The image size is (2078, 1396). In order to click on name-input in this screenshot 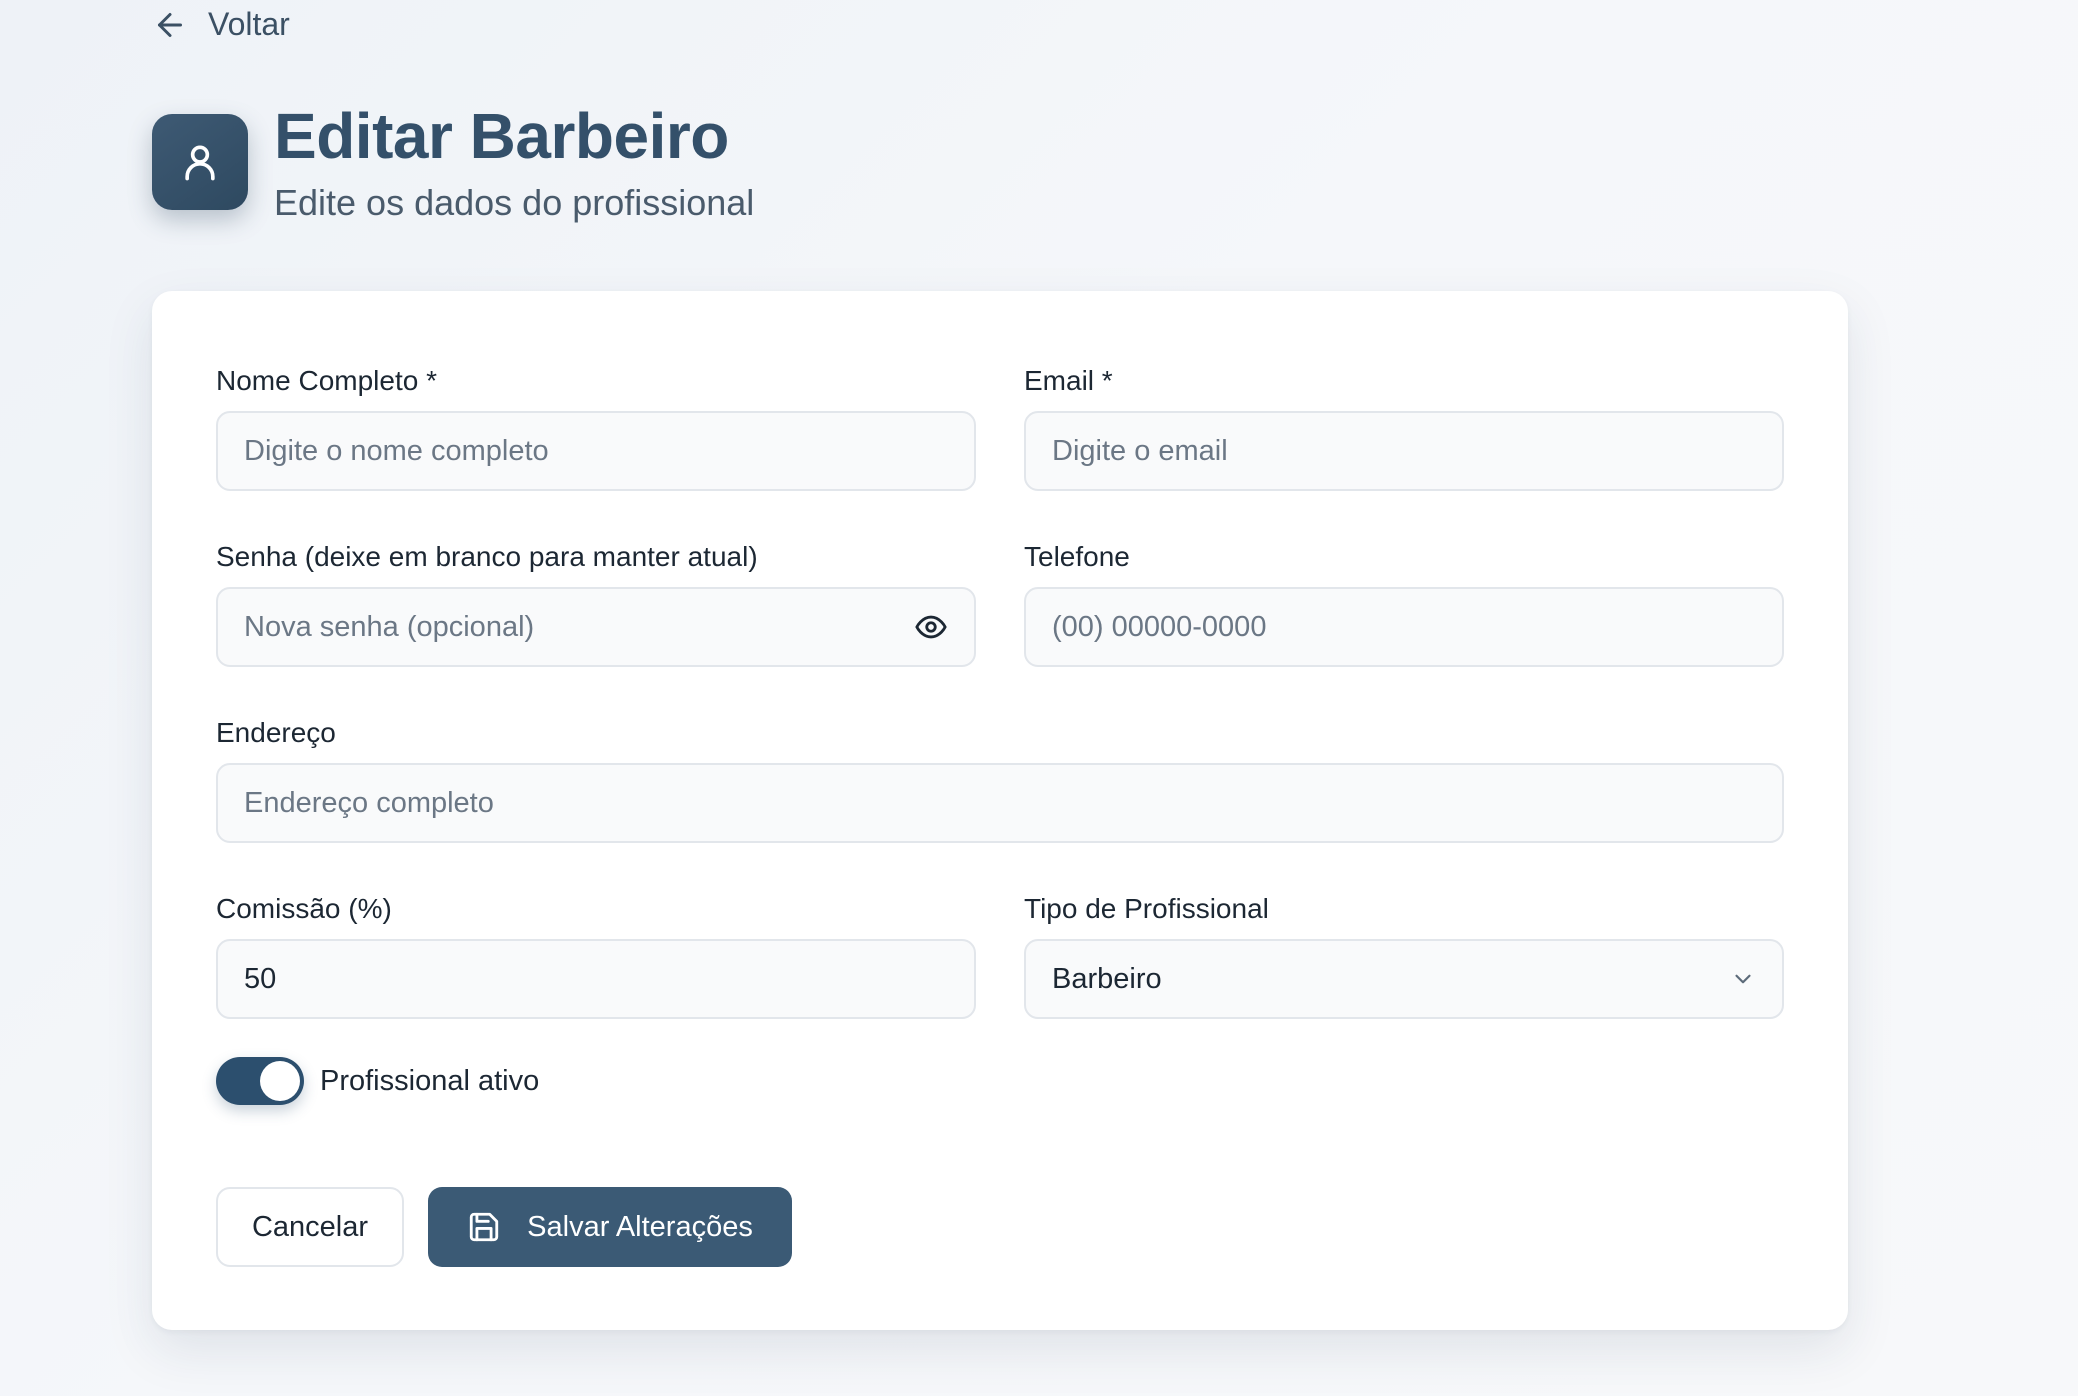, I will do `click(596, 451)`.